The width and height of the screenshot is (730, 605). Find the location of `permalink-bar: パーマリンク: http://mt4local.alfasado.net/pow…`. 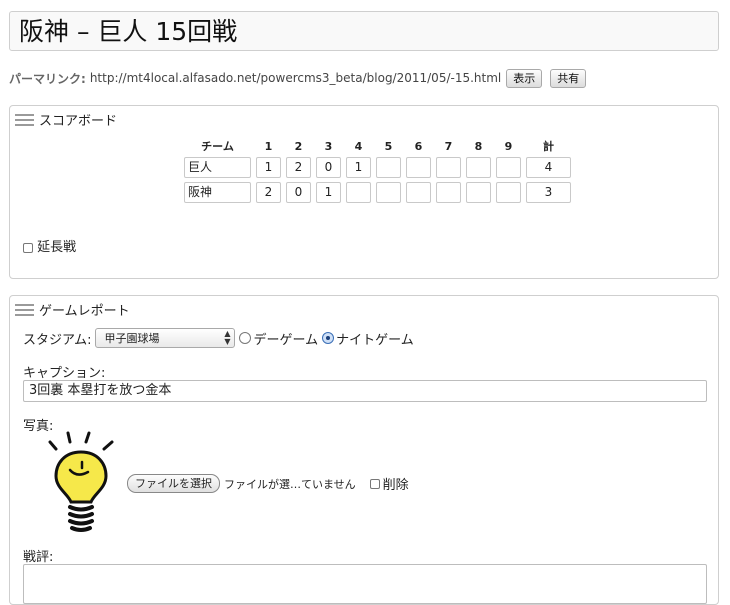

permalink-bar: パーマリンク: http://mt4local.alfasado.net/pow… is located at coordinates (298, 78).